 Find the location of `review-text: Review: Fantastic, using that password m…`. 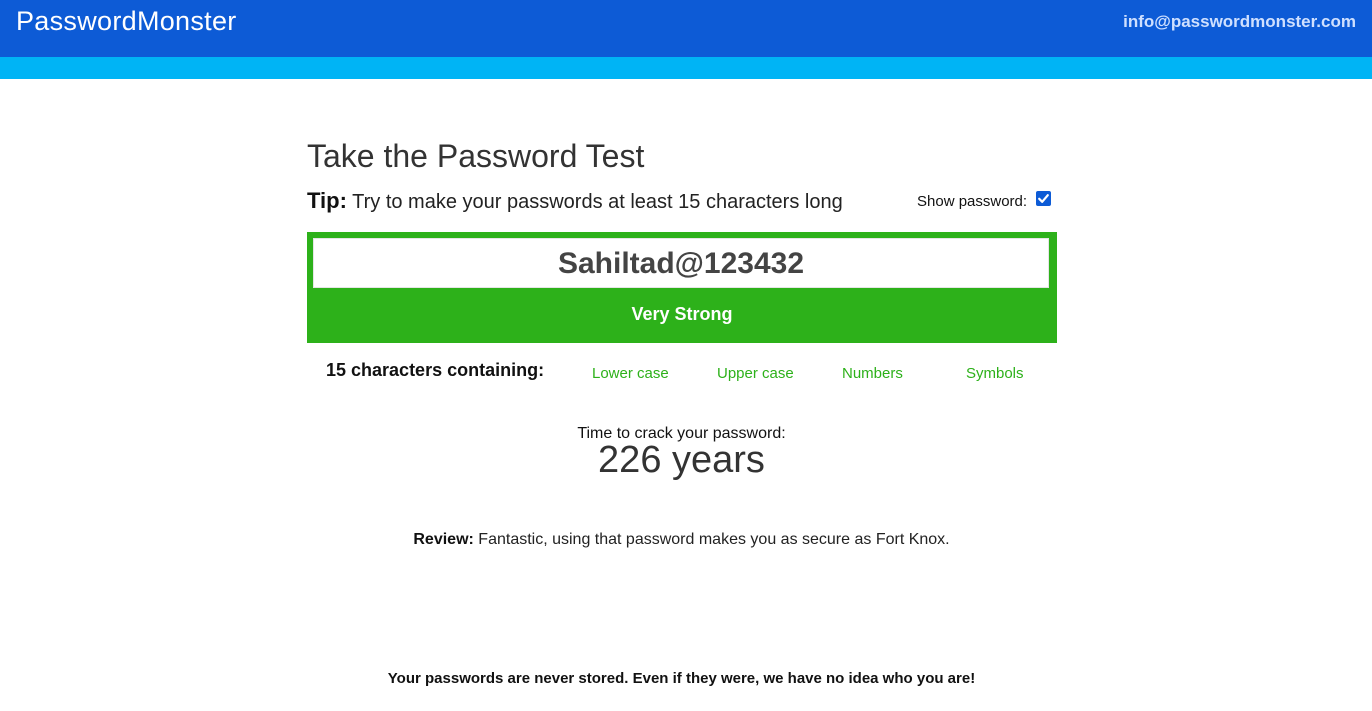

review-text: Review: Fantastic, using that password m… is located at coordinates (681, 540).